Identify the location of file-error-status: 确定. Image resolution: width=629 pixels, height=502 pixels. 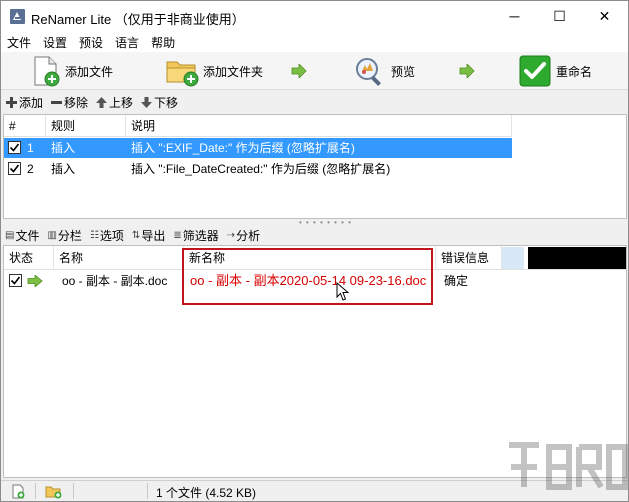
(456, 281).